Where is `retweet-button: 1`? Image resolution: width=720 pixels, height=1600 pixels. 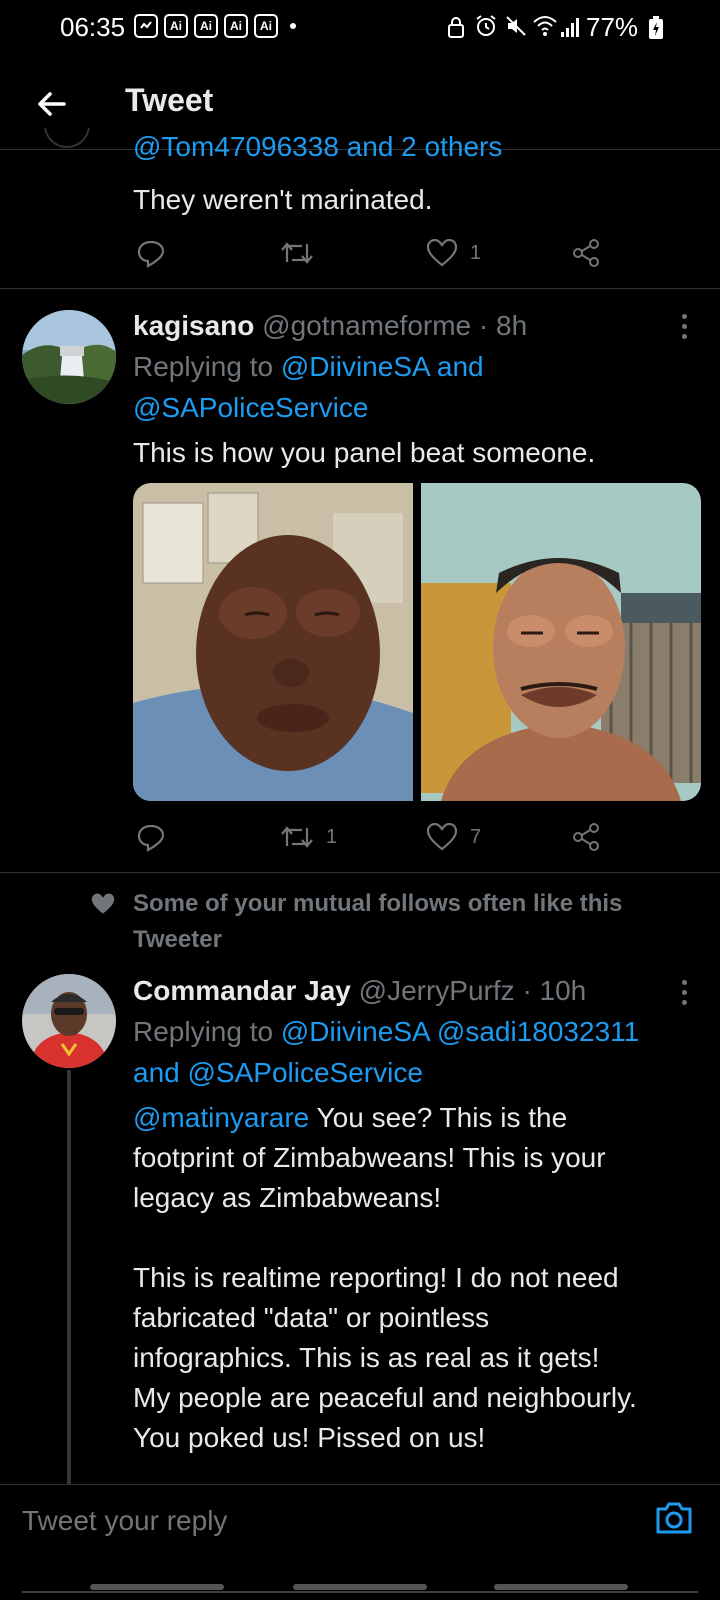 retweet-button: 1 is located at coordinates (308, 837).